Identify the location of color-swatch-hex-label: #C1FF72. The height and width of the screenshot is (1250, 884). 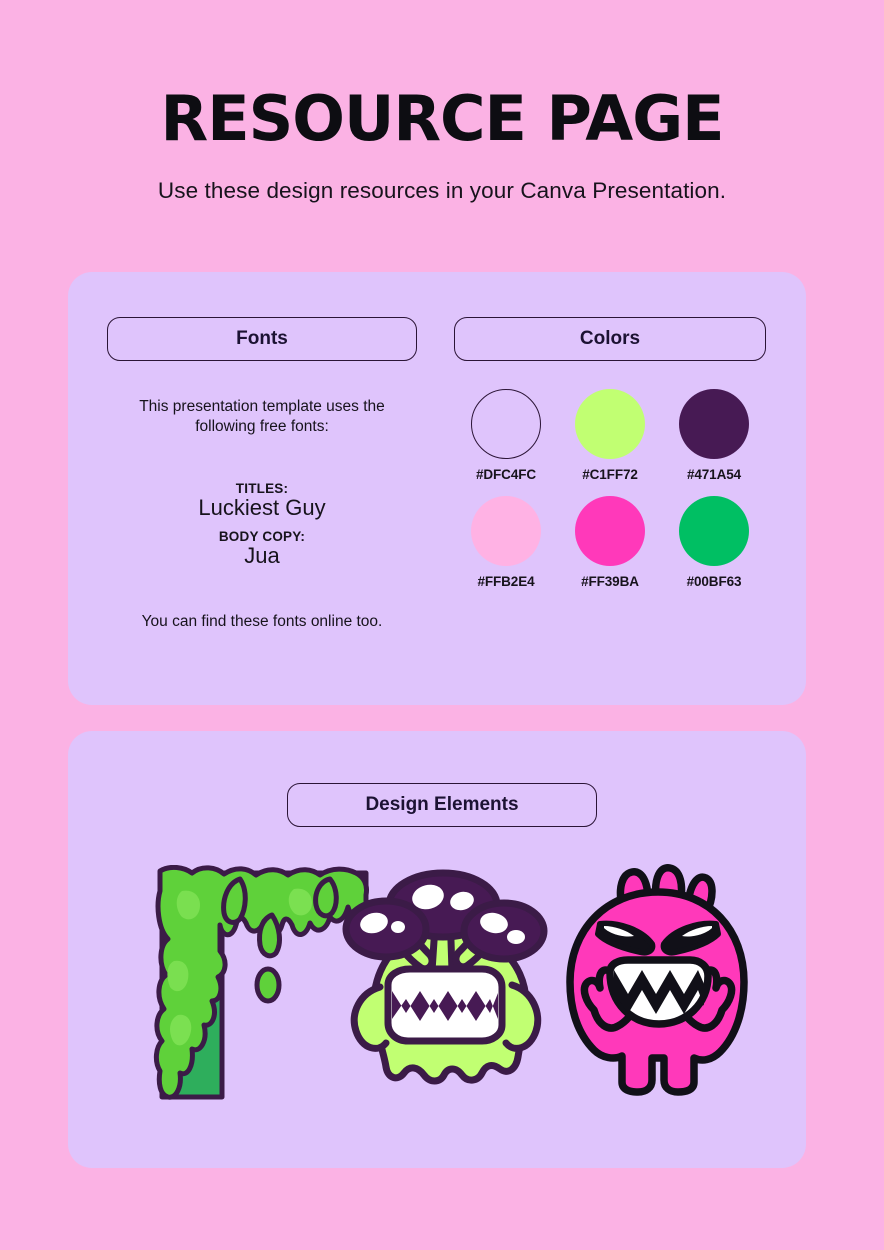
(610, 474).